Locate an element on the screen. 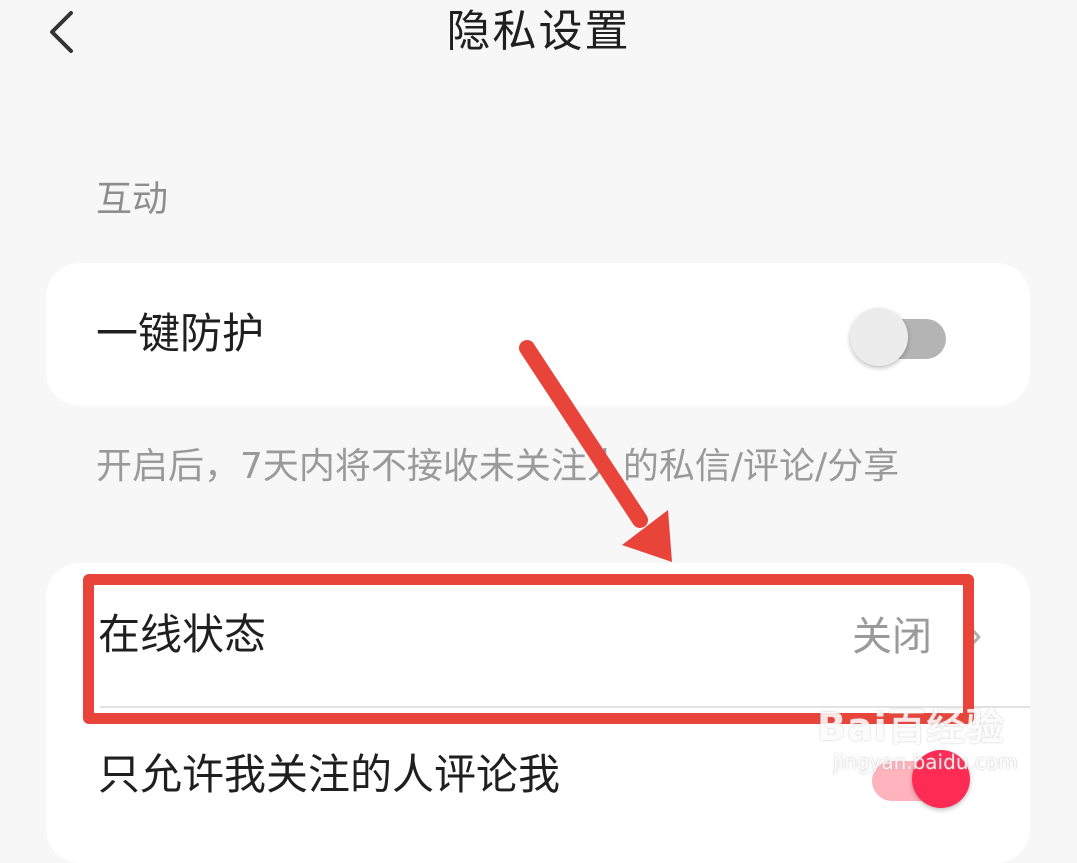 Image resolution: width=1077 pixels, height=863 pixels. comment-permission-row: 只允许我关注的人评论我 is located at coordinates (538, 769).